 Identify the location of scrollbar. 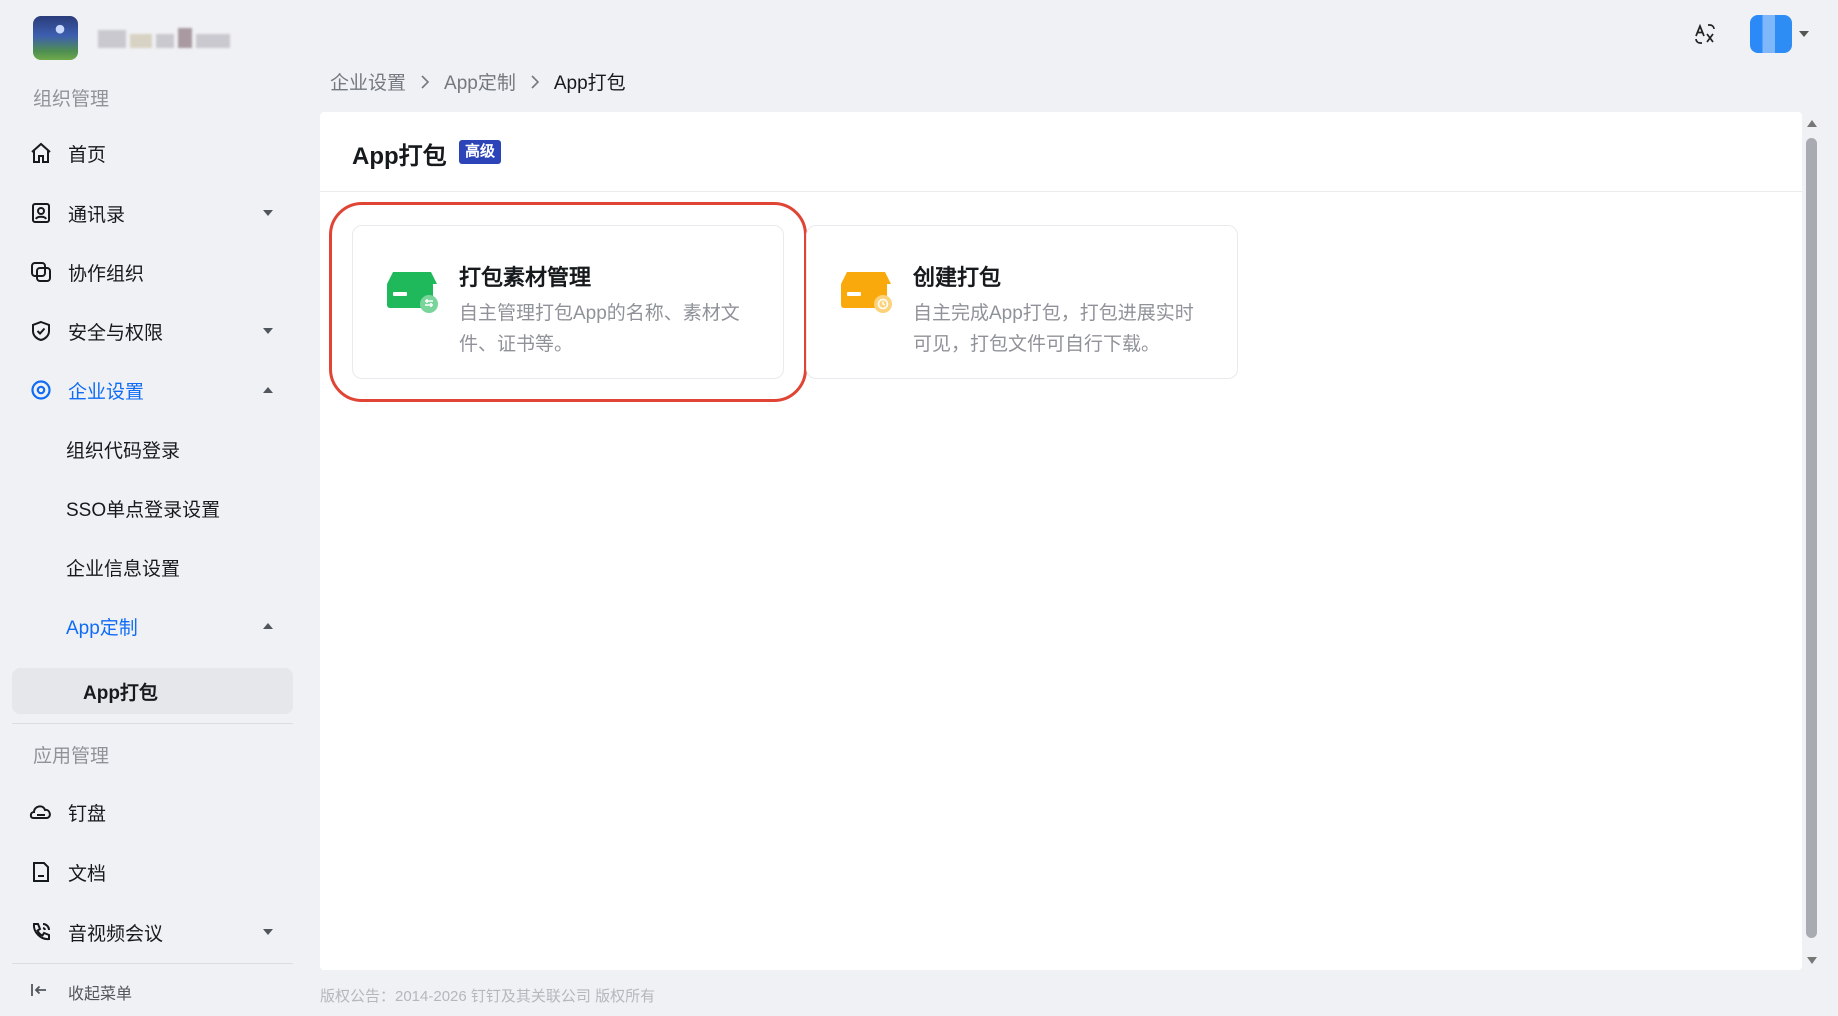
(1812, 541).